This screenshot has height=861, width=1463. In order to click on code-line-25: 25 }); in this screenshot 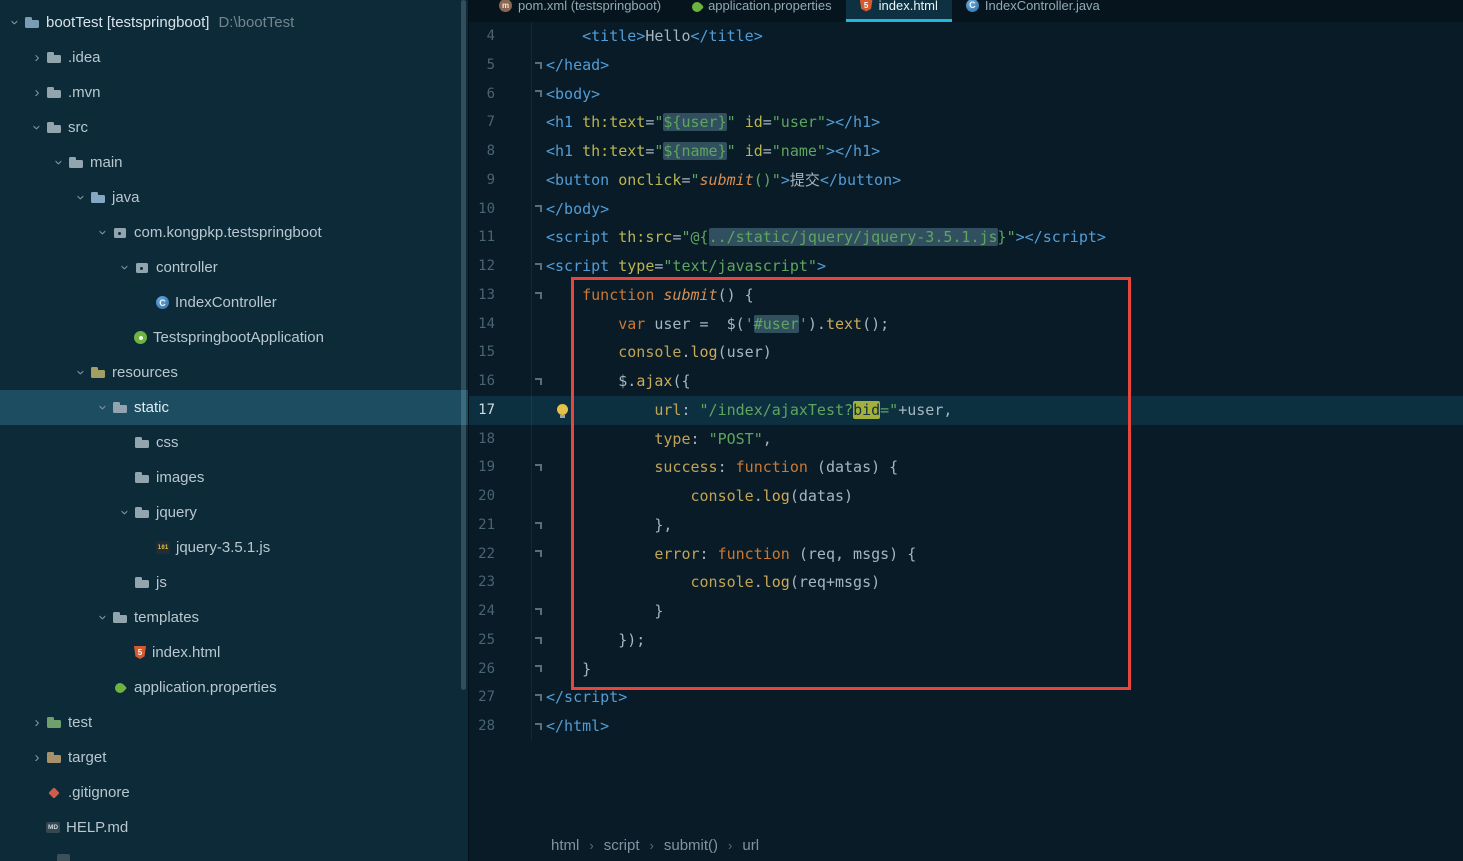, I will do `click(966, 640)`.